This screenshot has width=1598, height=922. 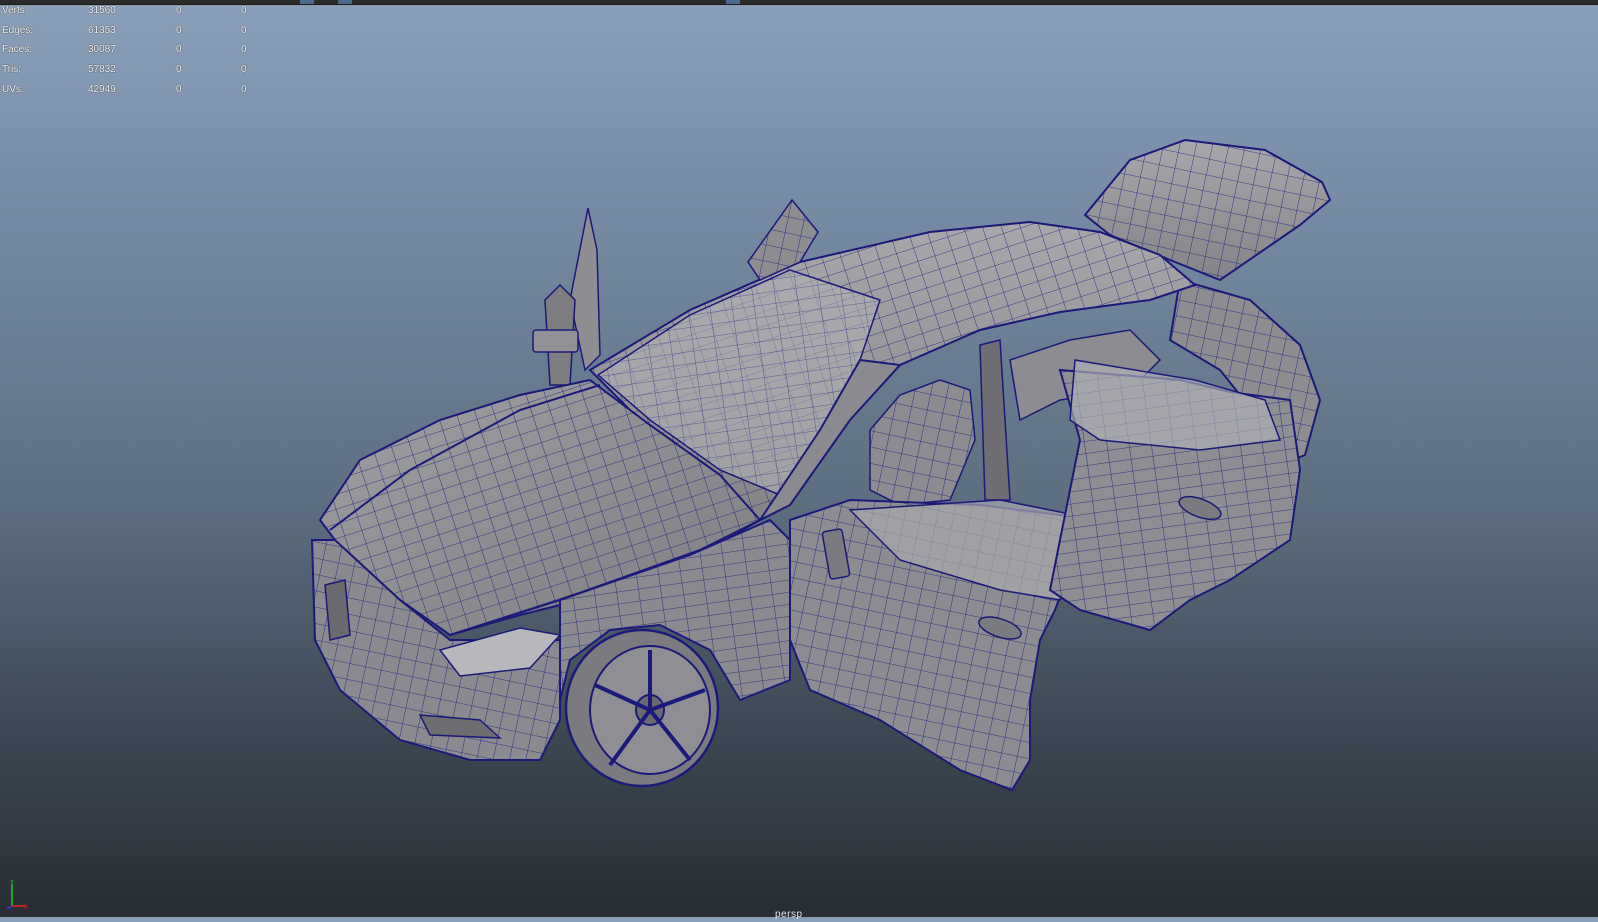 I want to click on hud-row-edges: Edges: 61353 0 0, so click(x=132, y=35).